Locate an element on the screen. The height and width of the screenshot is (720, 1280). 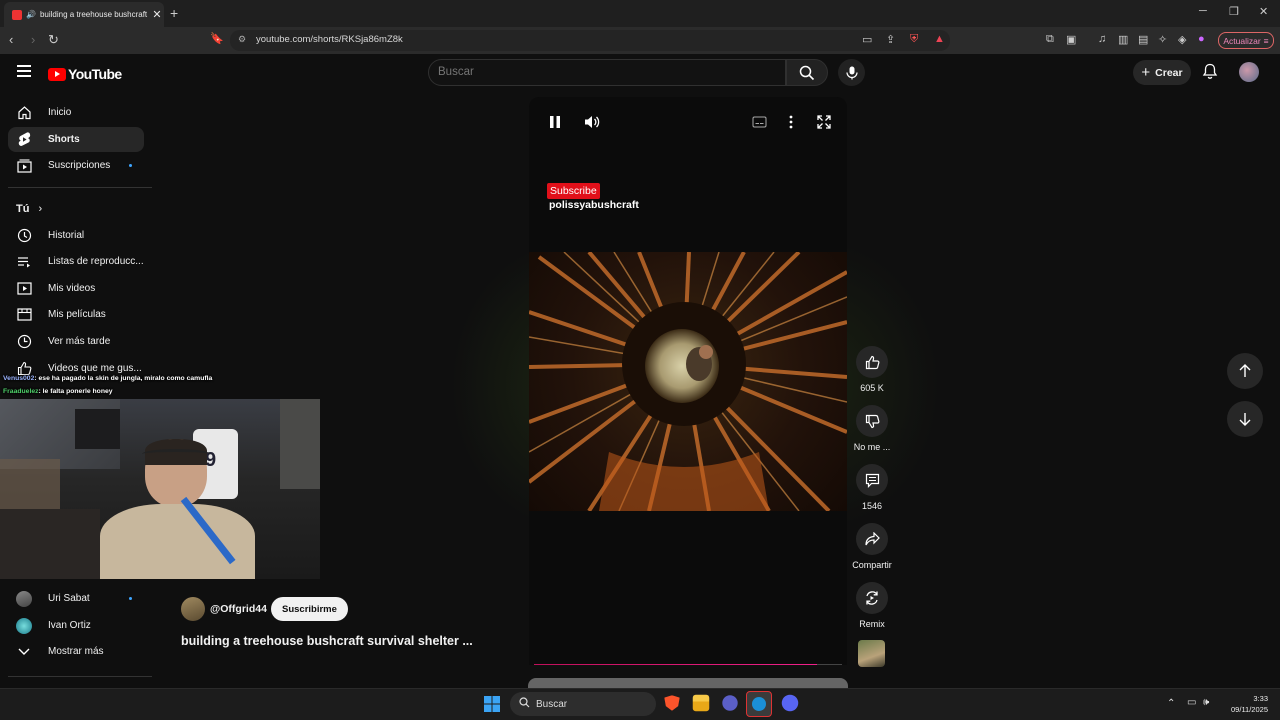
file-explorer-icon is located at coordinates (701, 703).